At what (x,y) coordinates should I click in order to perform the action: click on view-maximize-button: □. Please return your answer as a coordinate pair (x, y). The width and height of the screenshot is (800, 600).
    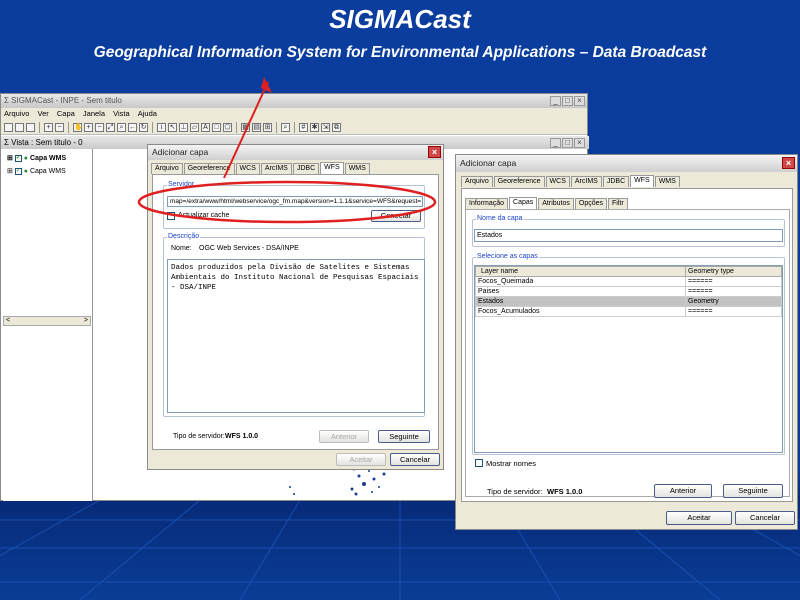
    Looking at the image, I should click on (567, 143).